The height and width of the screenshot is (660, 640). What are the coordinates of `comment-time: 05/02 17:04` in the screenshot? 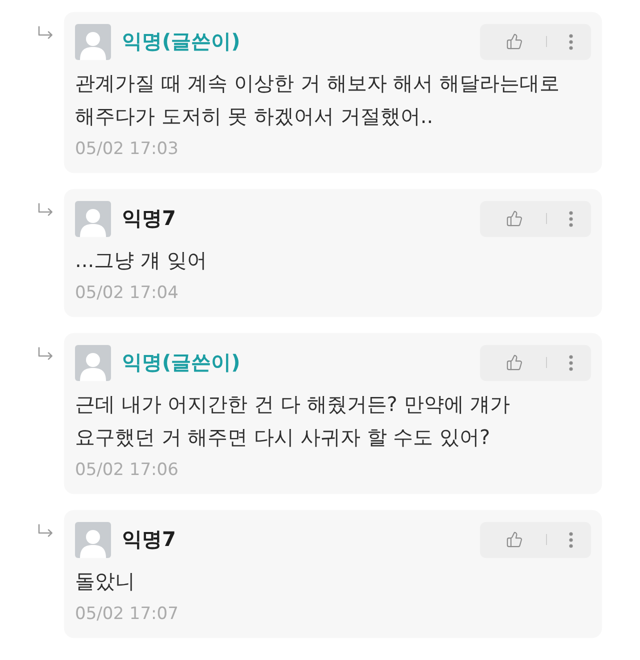 It's located at (127, 293).